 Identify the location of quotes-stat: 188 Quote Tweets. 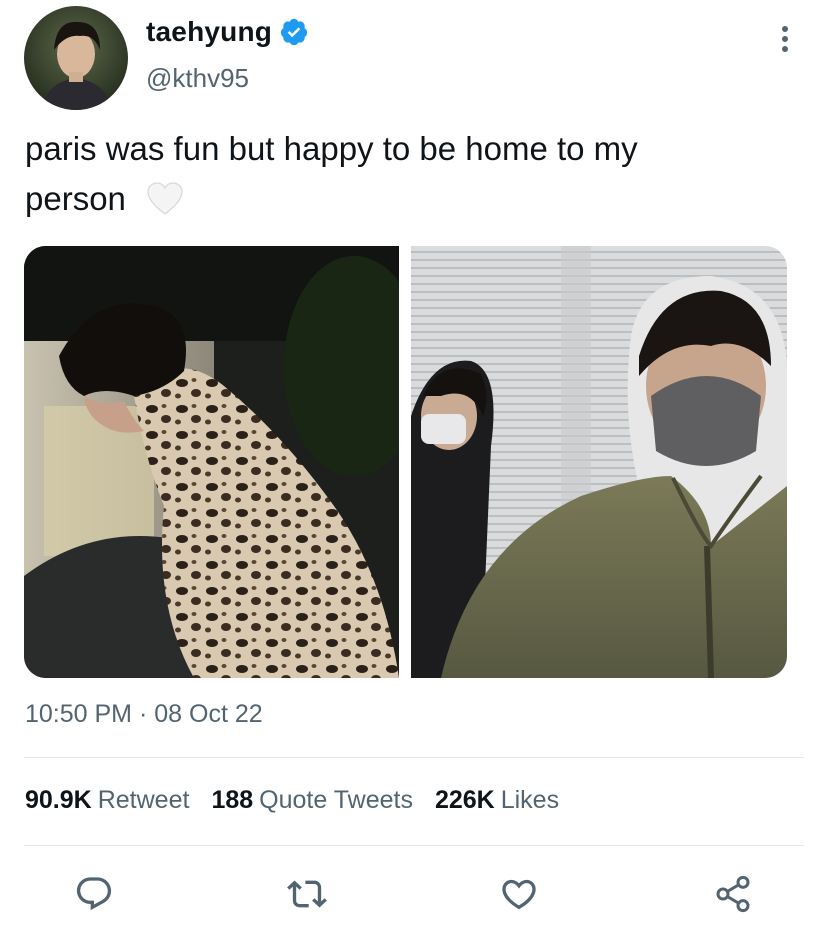
(312, 800).